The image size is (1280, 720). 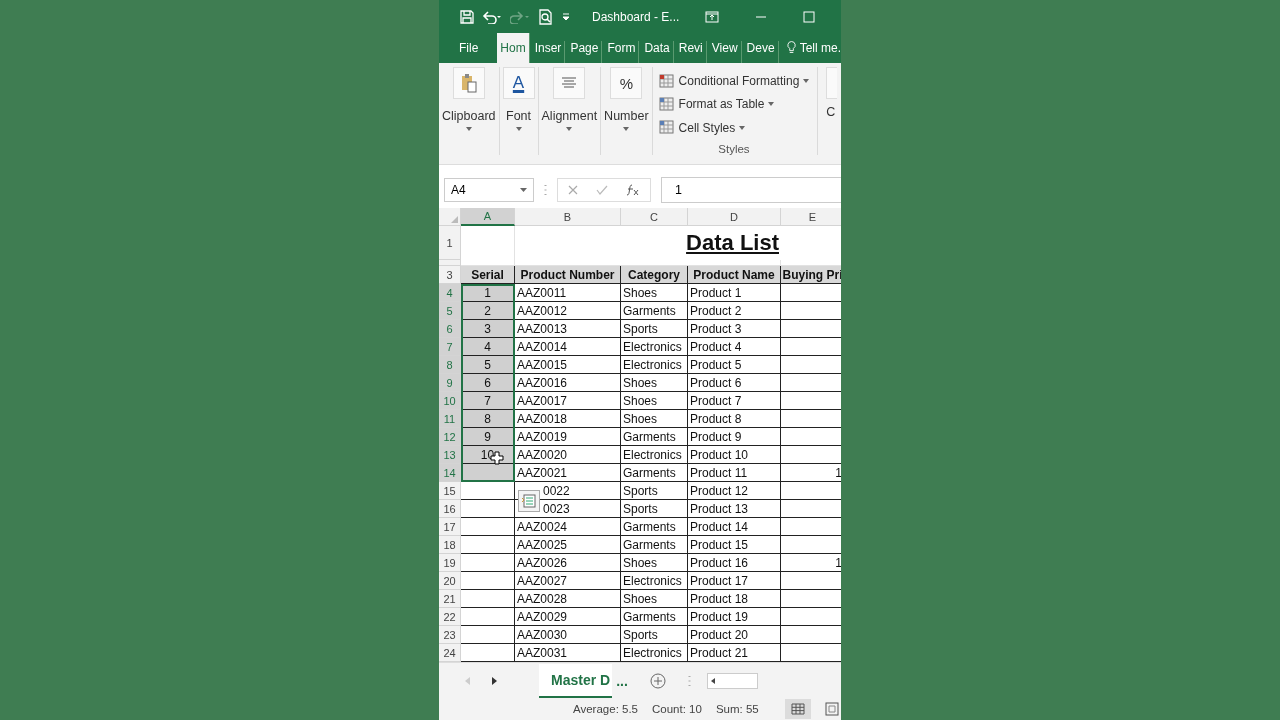 What do you see at coordinates (568, 581) in the screenshot?
I see `table-cell: AAZ0027` at bounding box center [568, 581].